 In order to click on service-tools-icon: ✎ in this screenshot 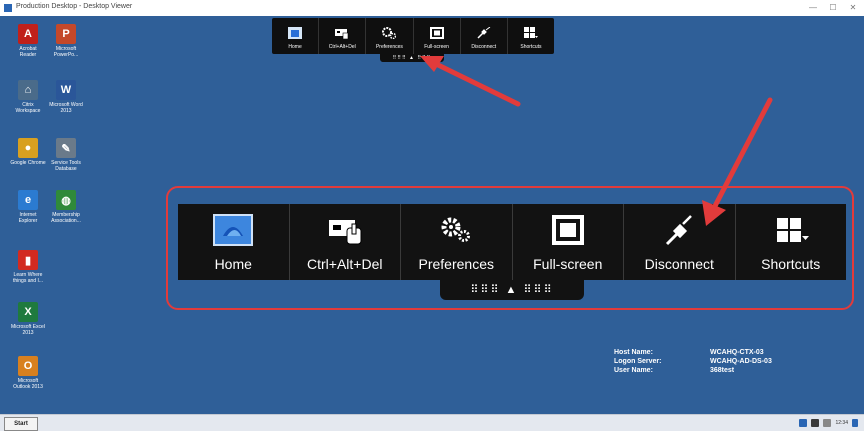, I will do `click(66, 148)`.